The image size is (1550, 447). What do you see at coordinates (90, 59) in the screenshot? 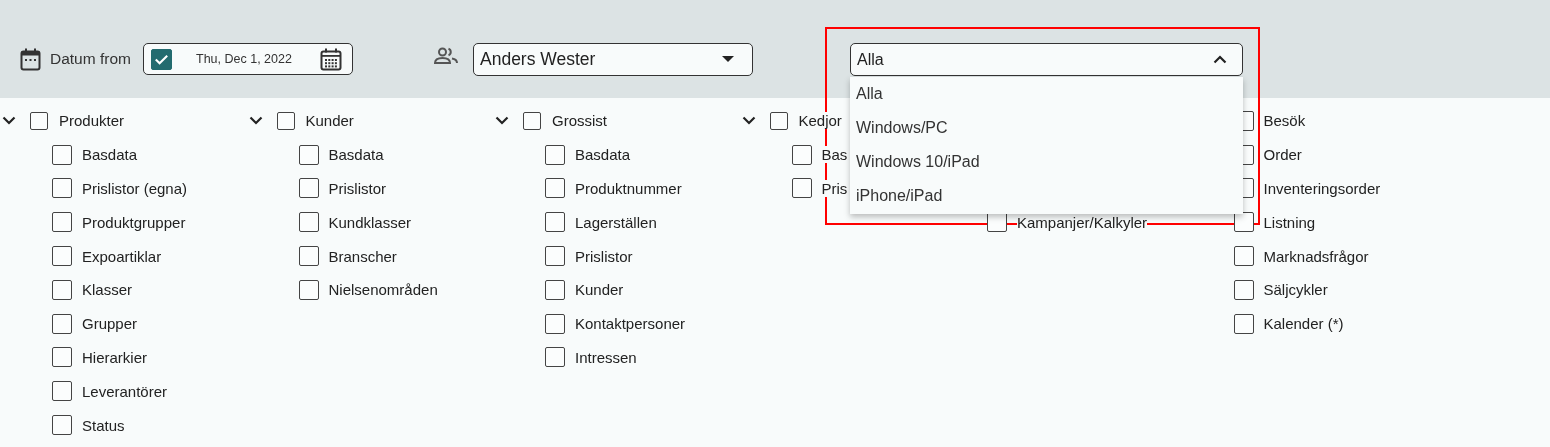
I see `date-label: Datum from` at bounding box center [90, 59].